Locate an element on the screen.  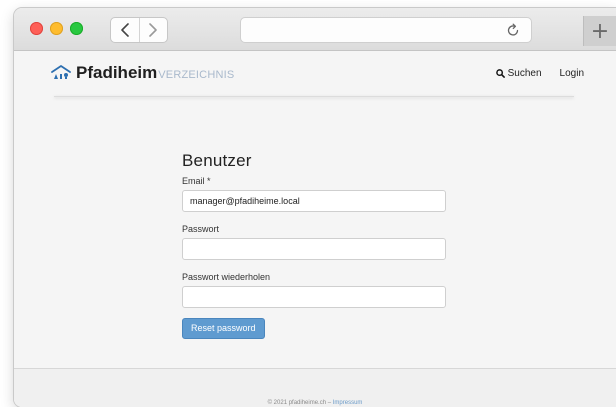
footer: © 2021 pfadiheime.ch – Impressum is located at coordinates (315, 403).